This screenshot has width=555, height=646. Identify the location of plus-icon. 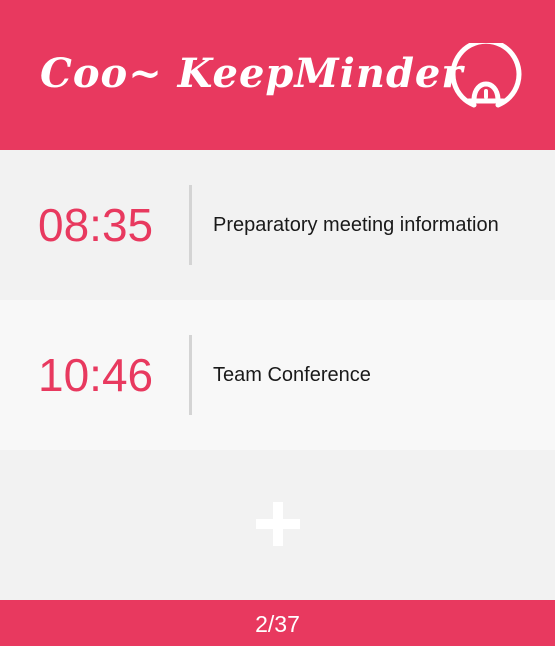
(278, 524).